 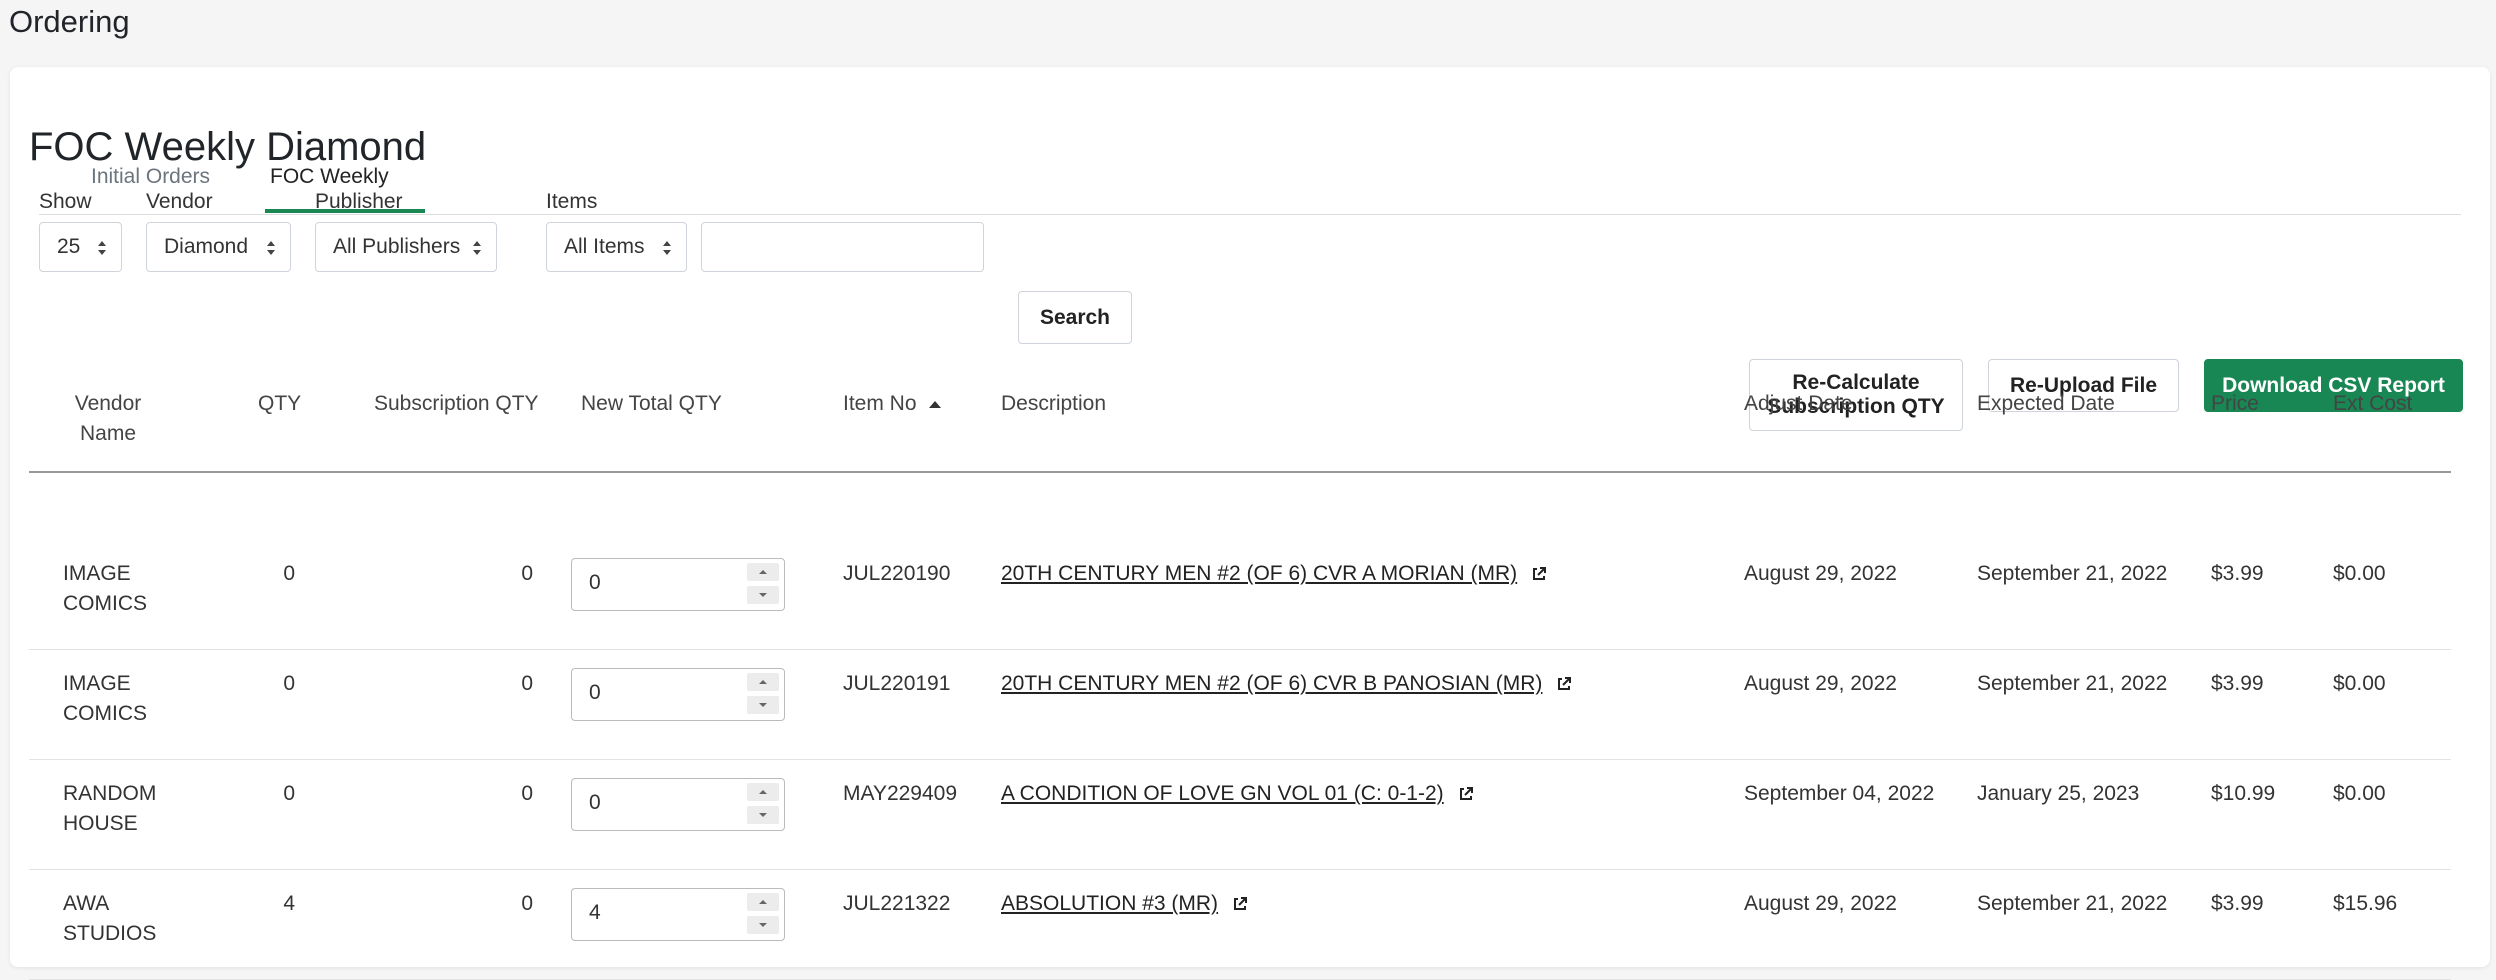 What do you see at coordinates (842, 247) in the screenshot?
I see `search-input` at bounding box center [842, 247].